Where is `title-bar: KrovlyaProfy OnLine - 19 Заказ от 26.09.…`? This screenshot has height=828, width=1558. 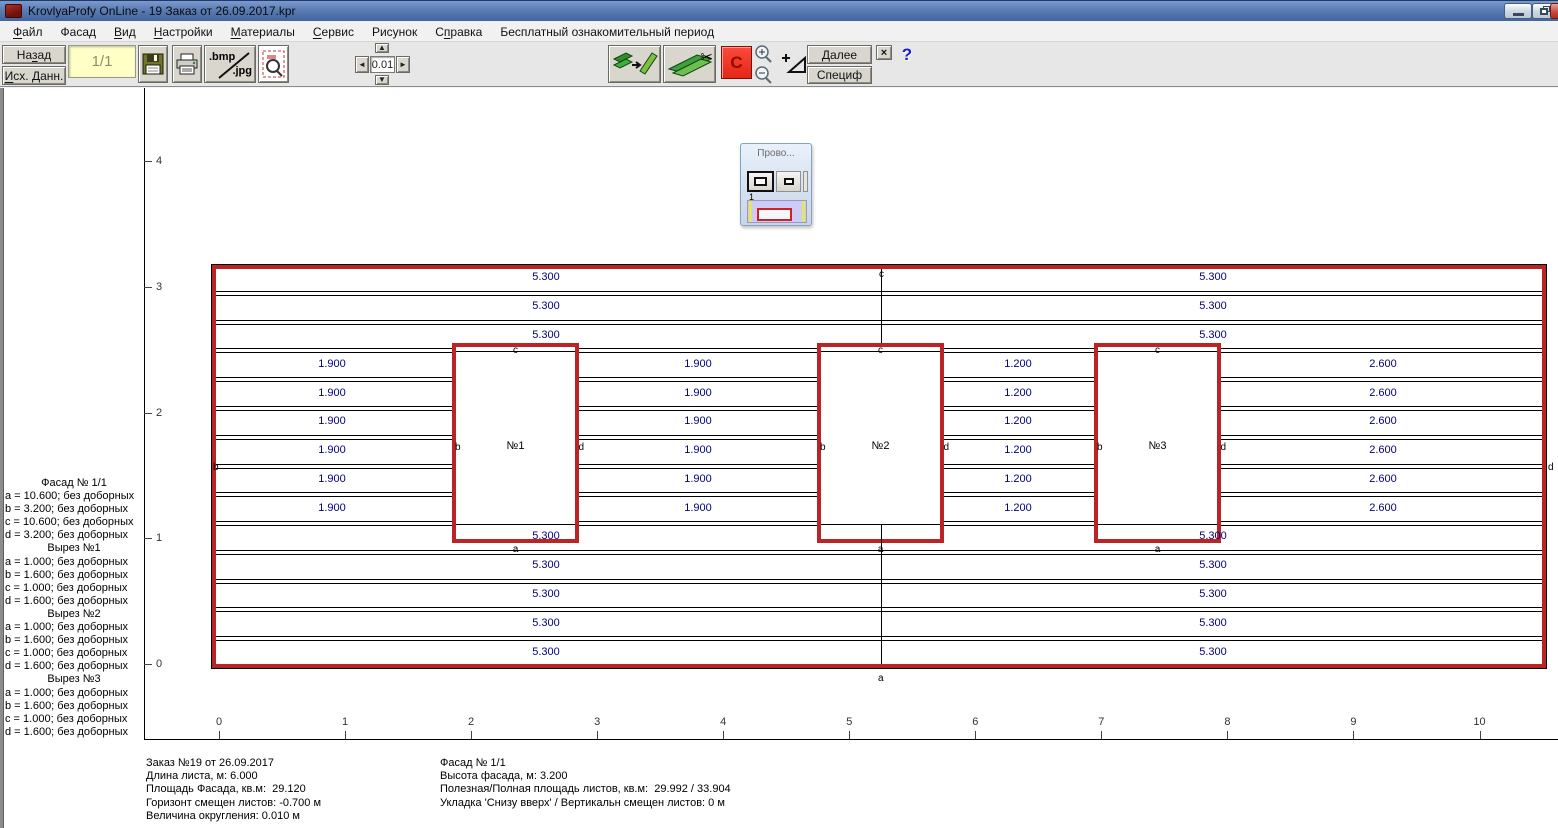 title-bar: KrovlyaProfy OnLine - 19 Заказ от 26.09.… is located at coordinates (779, 10).